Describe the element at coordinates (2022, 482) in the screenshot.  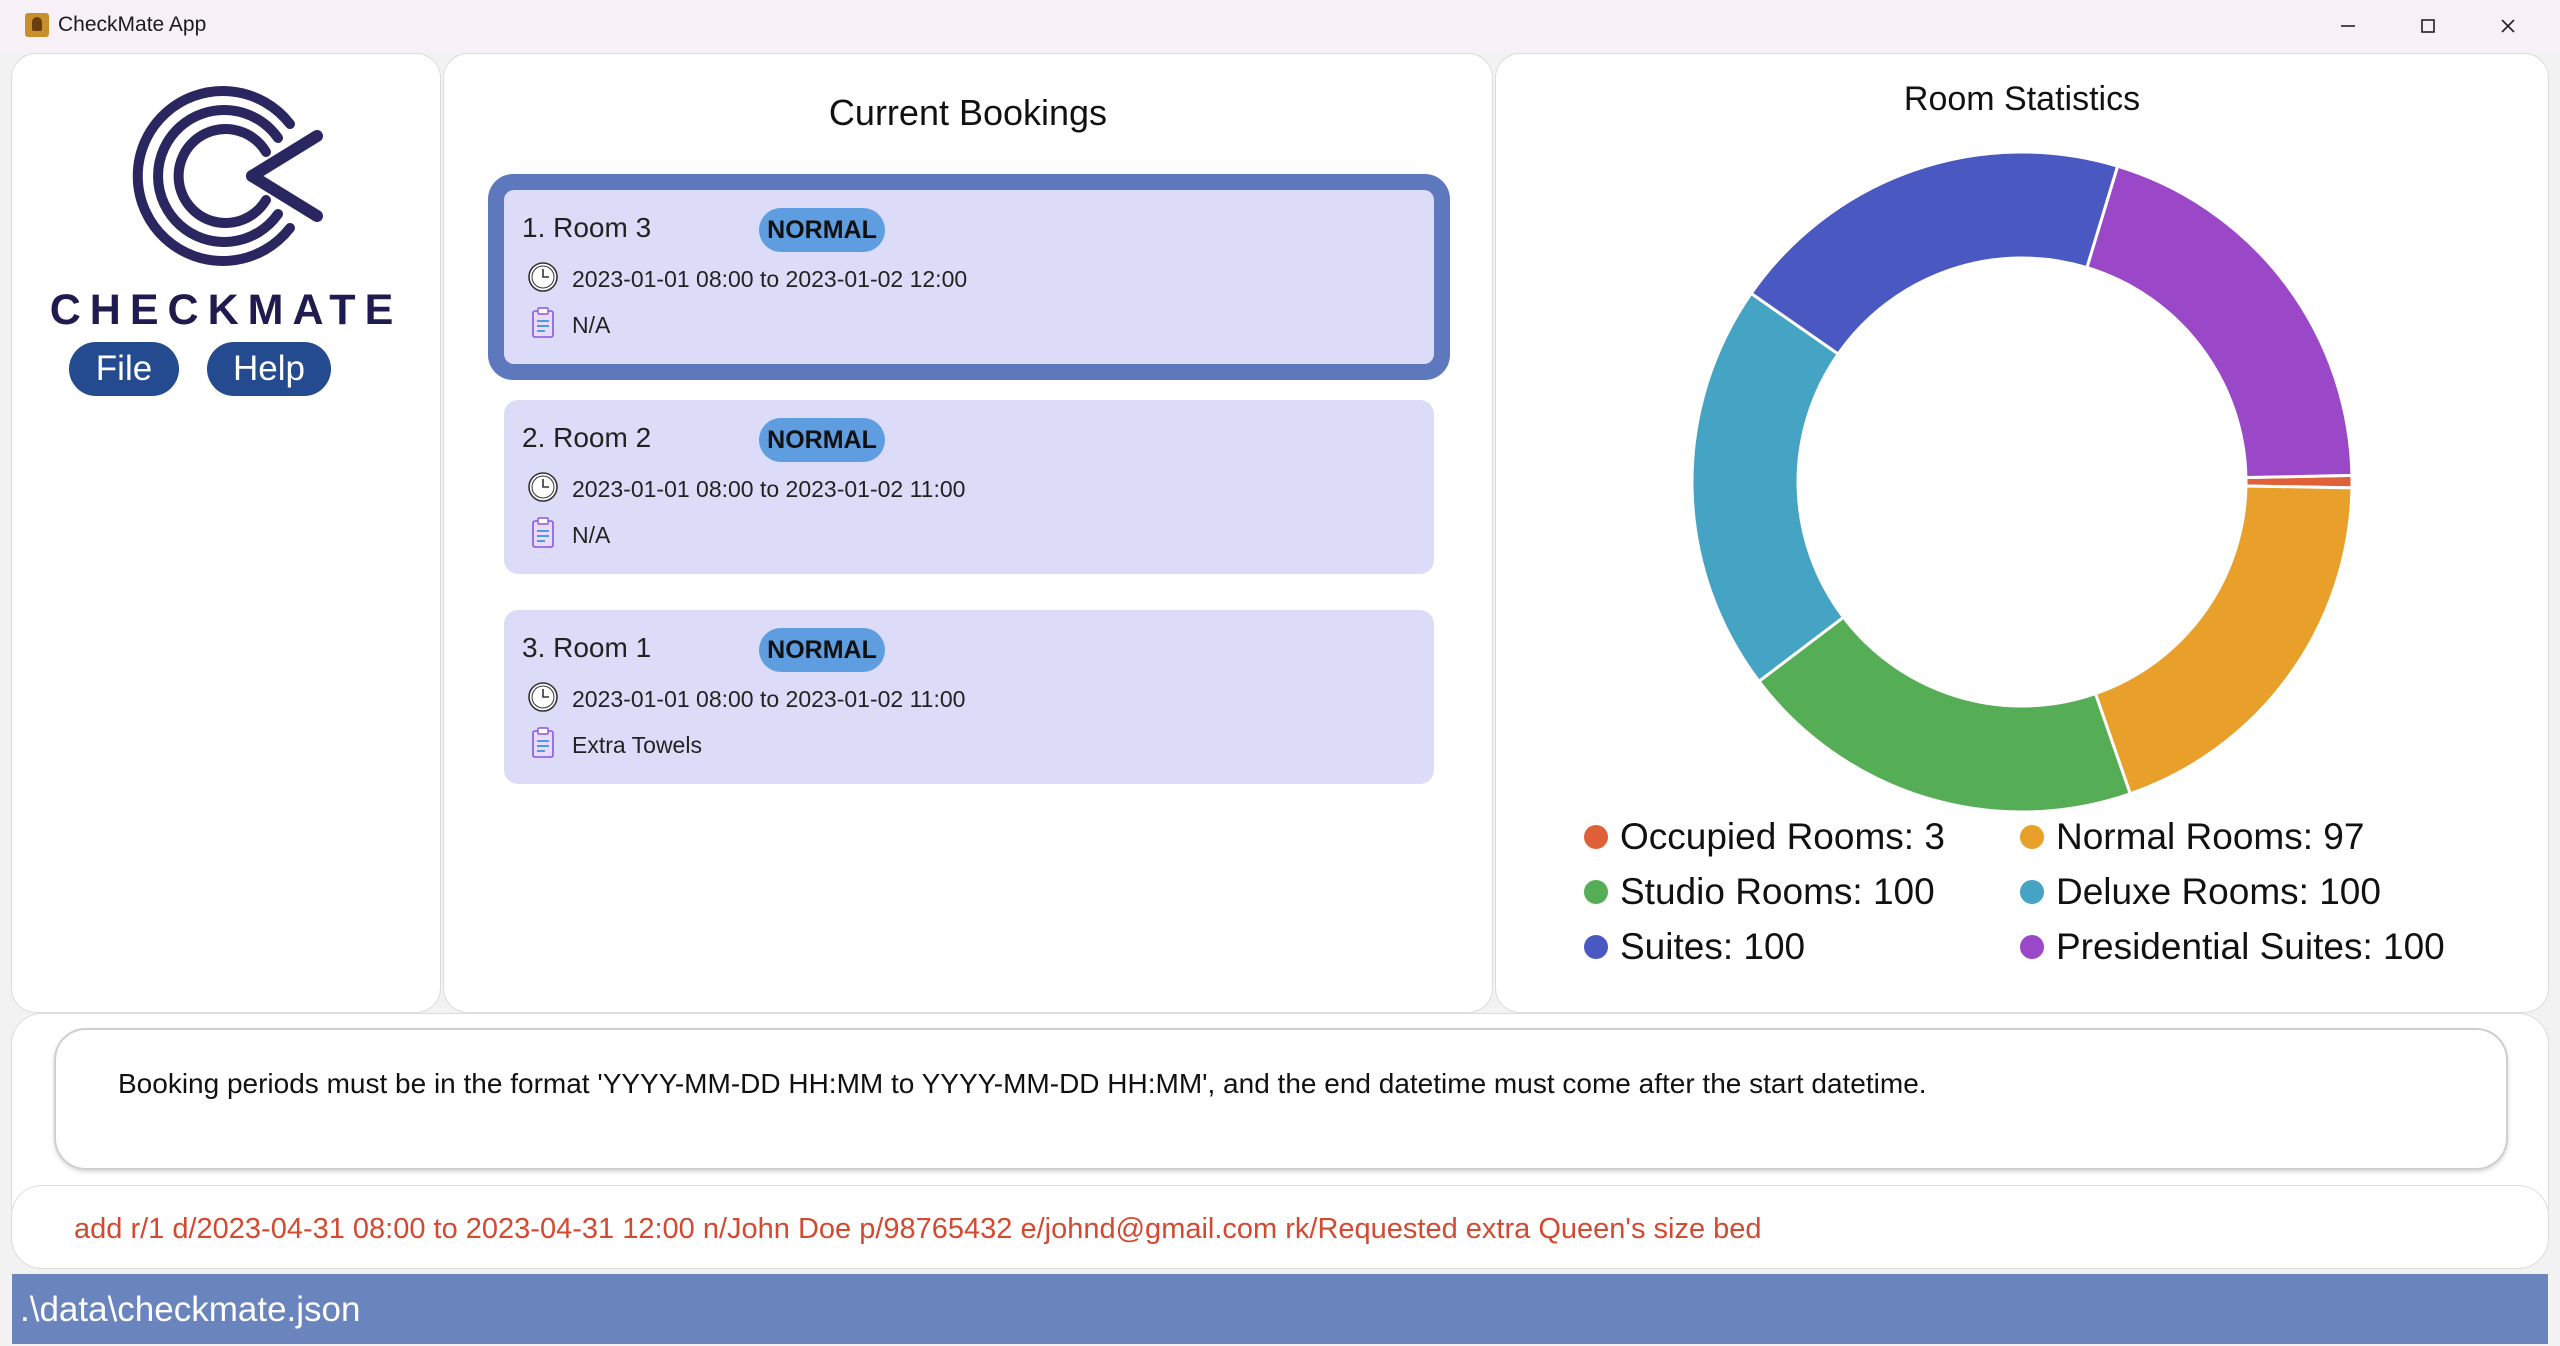
I see `room-donut-chart` at that location.